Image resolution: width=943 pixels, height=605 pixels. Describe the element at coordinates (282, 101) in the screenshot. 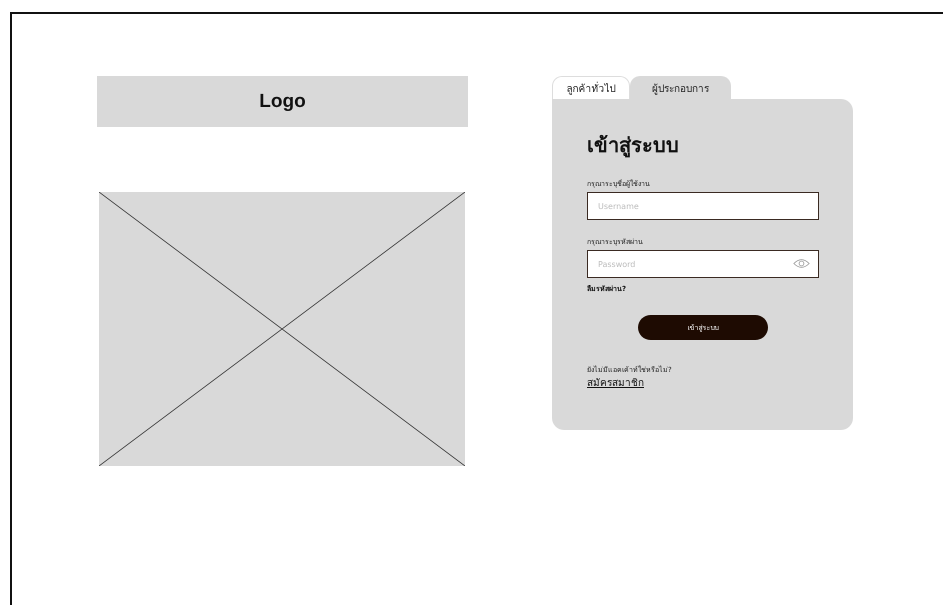

I see `logo-text: Logo` at that location.